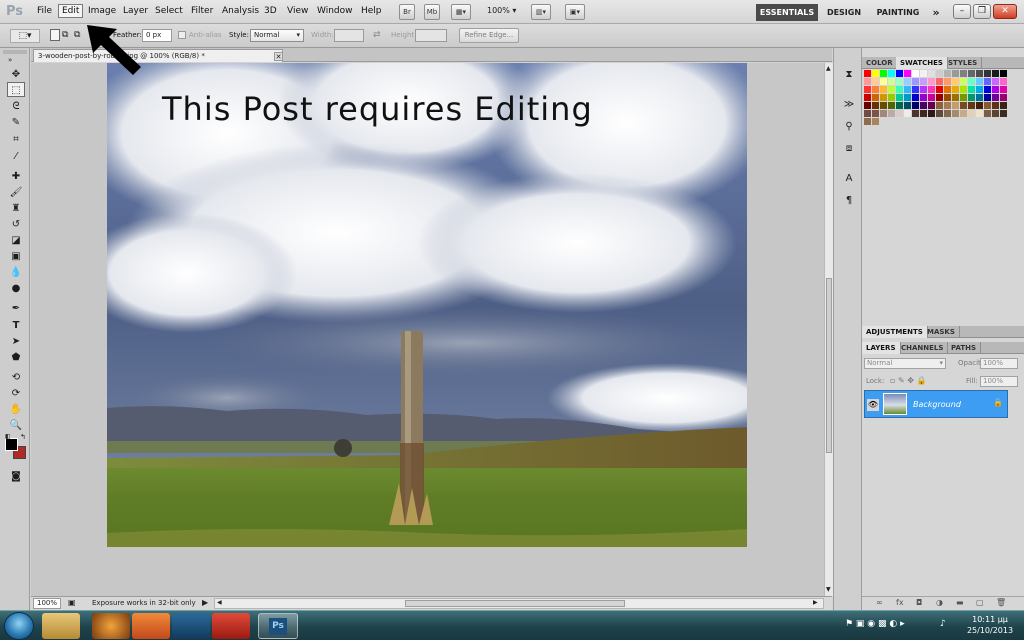 This screenshot has width=1024, height=640. What do you see at coordinates (16, 308) in the screenshot?
I see `pen-tool-icon: ✒` at bounding box center [16, 308].